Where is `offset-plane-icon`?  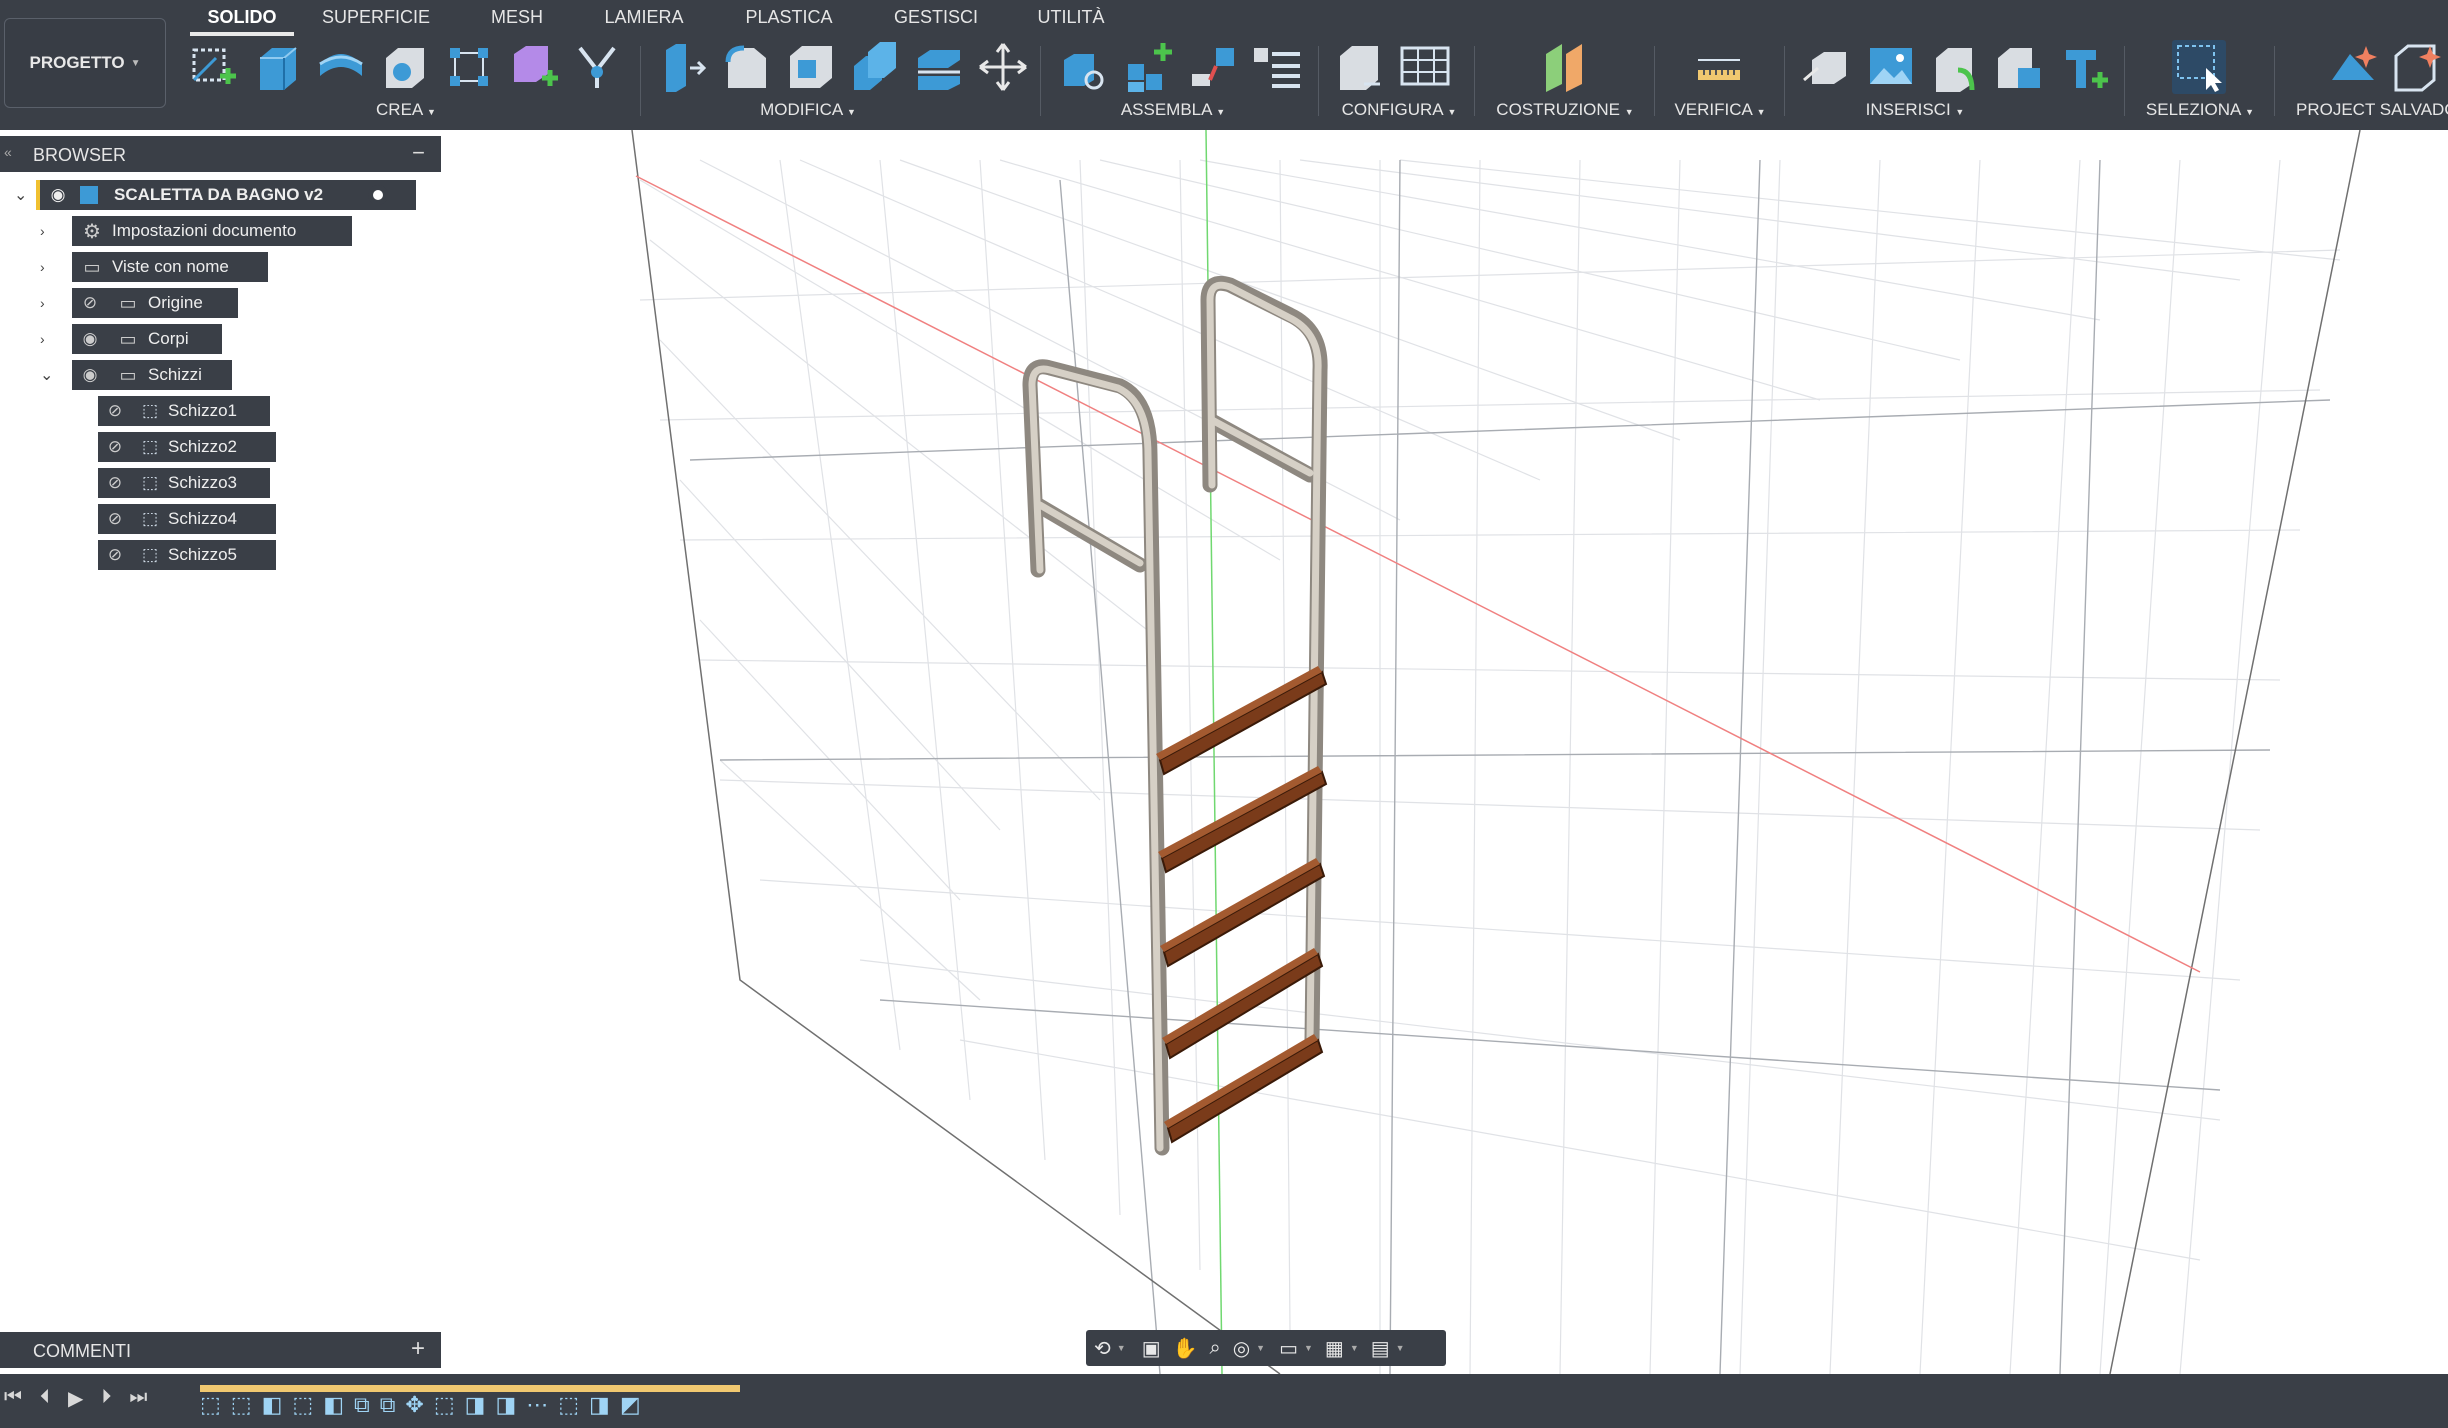
offset-plane-icon is located at coordinates (1565, 67).